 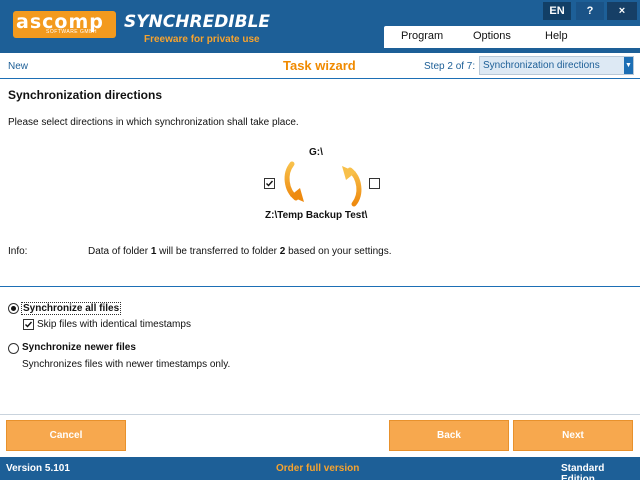 What do you see at coordinates (573, 435) in the screenshot?
I see `next-button: Next` at bounding box center [573, 435].